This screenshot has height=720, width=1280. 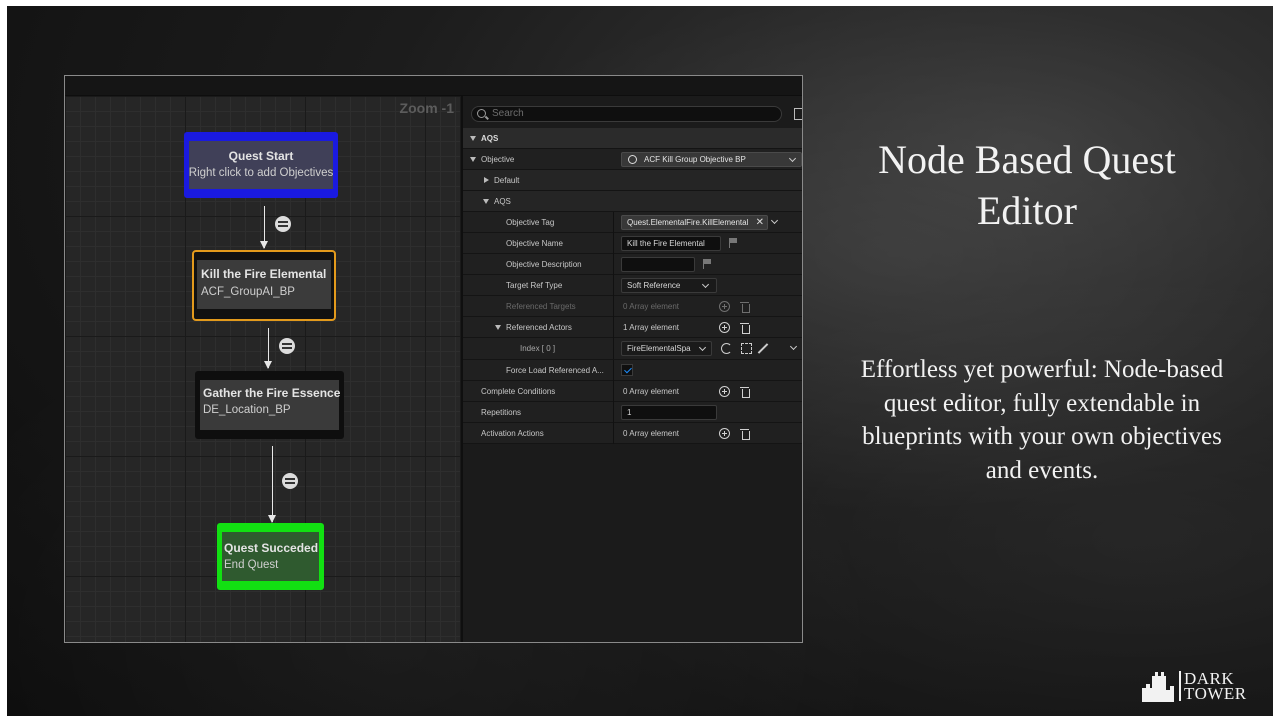 I want to click on target-ref-type-row: Target Ref Type Soft Reference, so click(x=632, y=285).